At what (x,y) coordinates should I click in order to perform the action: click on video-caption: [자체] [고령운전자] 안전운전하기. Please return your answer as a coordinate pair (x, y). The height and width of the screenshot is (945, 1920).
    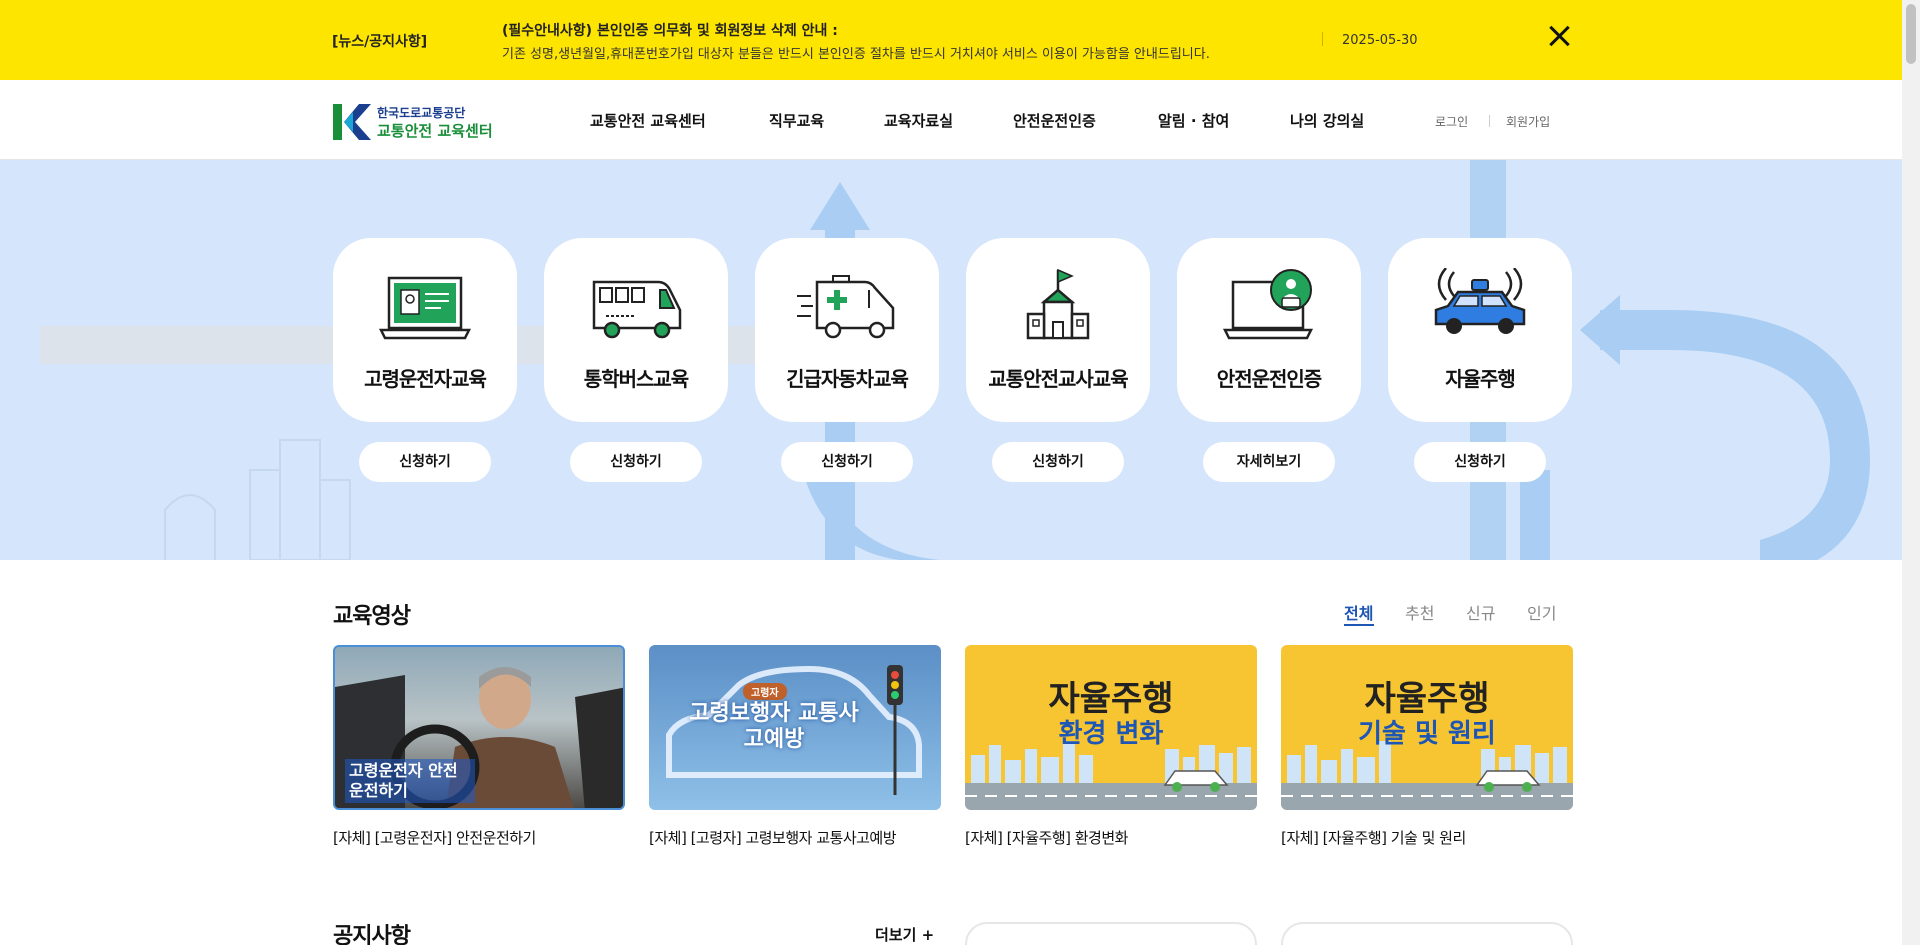
    Looking at the image, I should click on (434, 837).